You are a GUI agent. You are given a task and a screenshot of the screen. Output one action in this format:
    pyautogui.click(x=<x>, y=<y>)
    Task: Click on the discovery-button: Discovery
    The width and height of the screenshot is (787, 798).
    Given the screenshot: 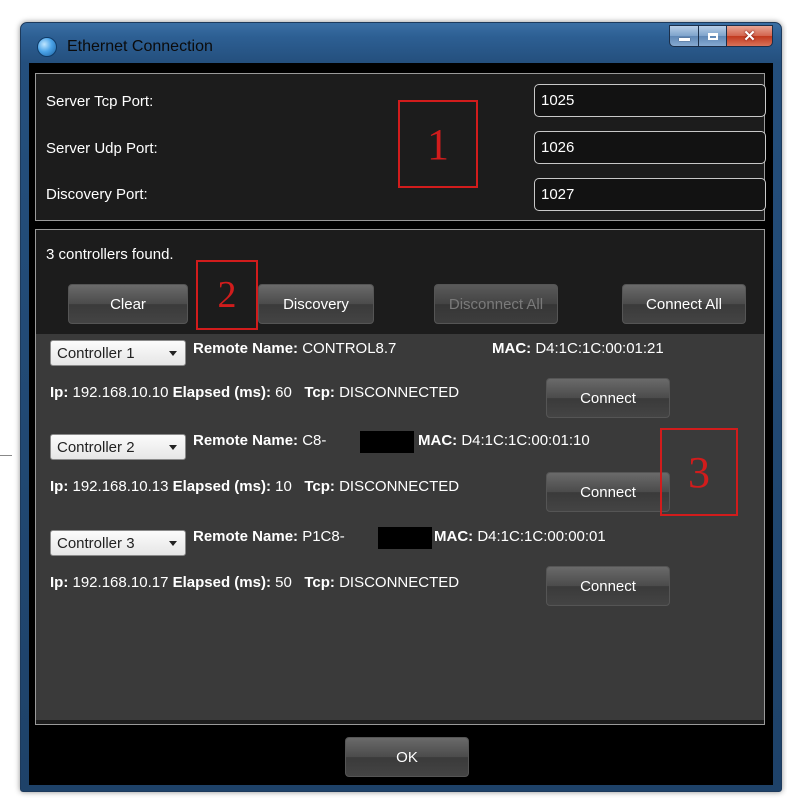 What is the action you would take?
    pyautogui.click(x=316, y=304)
    